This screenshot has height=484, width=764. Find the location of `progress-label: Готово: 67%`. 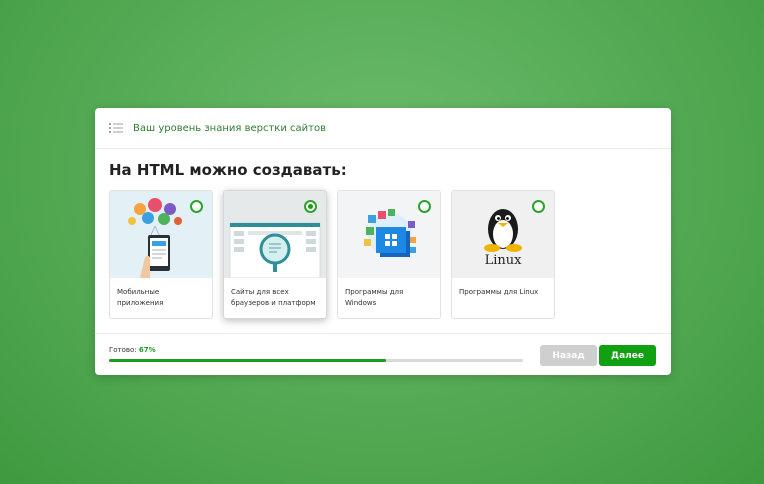

progress-label: Готово: 67% is located at coordinates (132, 350).